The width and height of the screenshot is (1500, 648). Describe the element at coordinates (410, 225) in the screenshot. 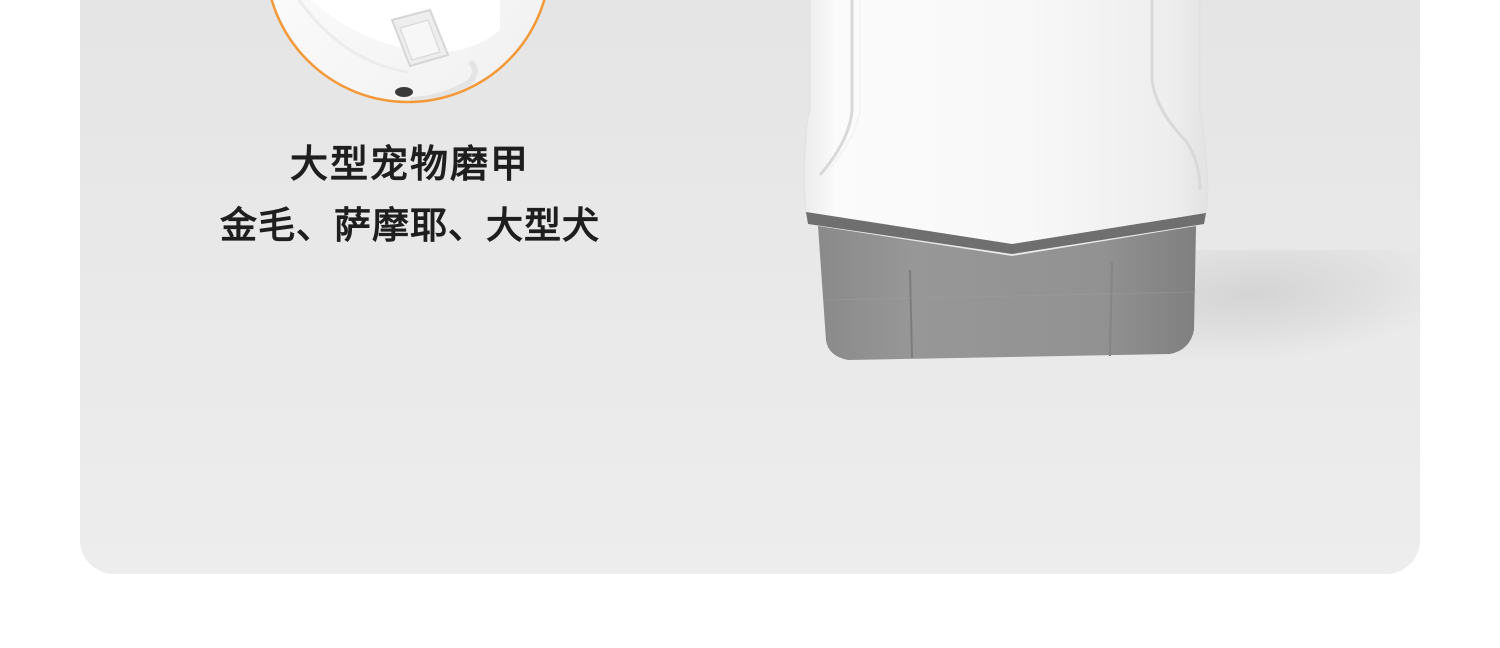

I see `caption-subtitle: 金毛、萨摩耶、大型犬` at that location.